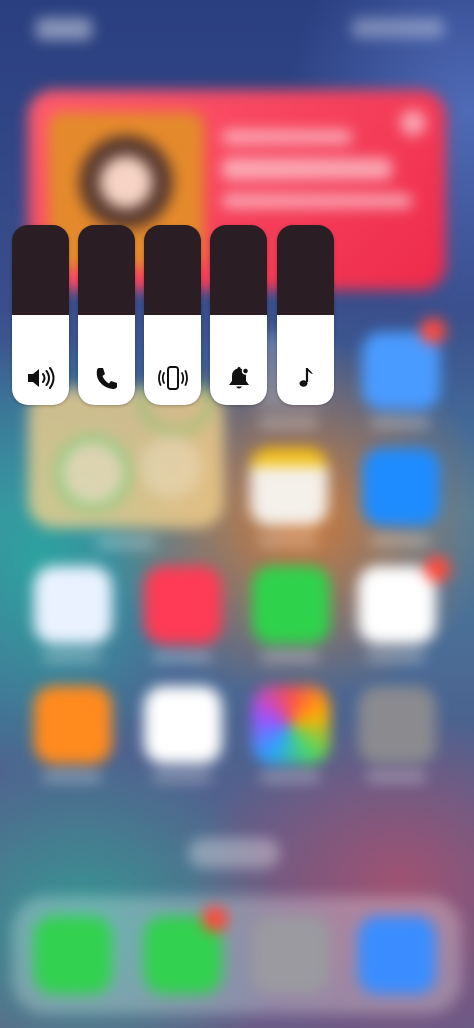 The image size is (474, 1028). I want to click on volume-slider, so click(40, 315).